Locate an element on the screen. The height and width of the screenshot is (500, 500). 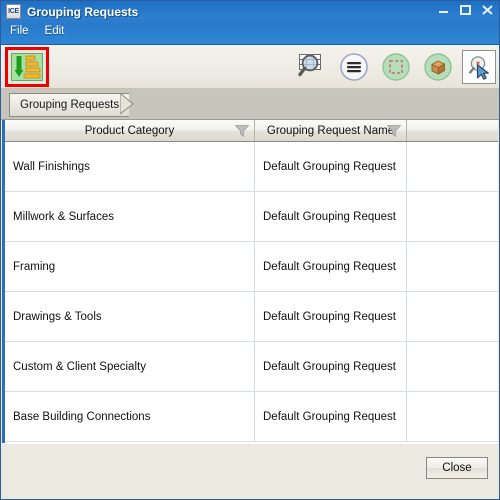
minimize-button is located at coordinates (443, 10).